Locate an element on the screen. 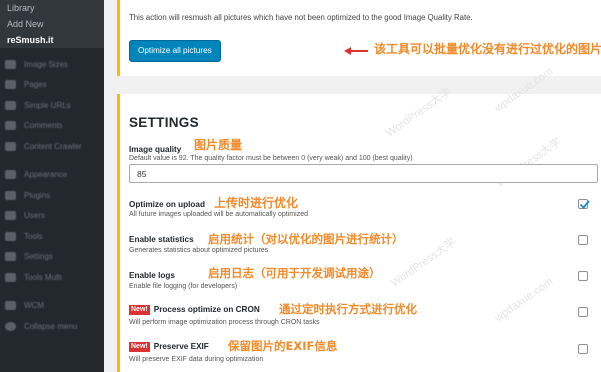 This screenshot has width=601, height=372. enable-statistics-annotation: 启用统计（对以优化的图片进行统计） is located at coordinates (306, 239).